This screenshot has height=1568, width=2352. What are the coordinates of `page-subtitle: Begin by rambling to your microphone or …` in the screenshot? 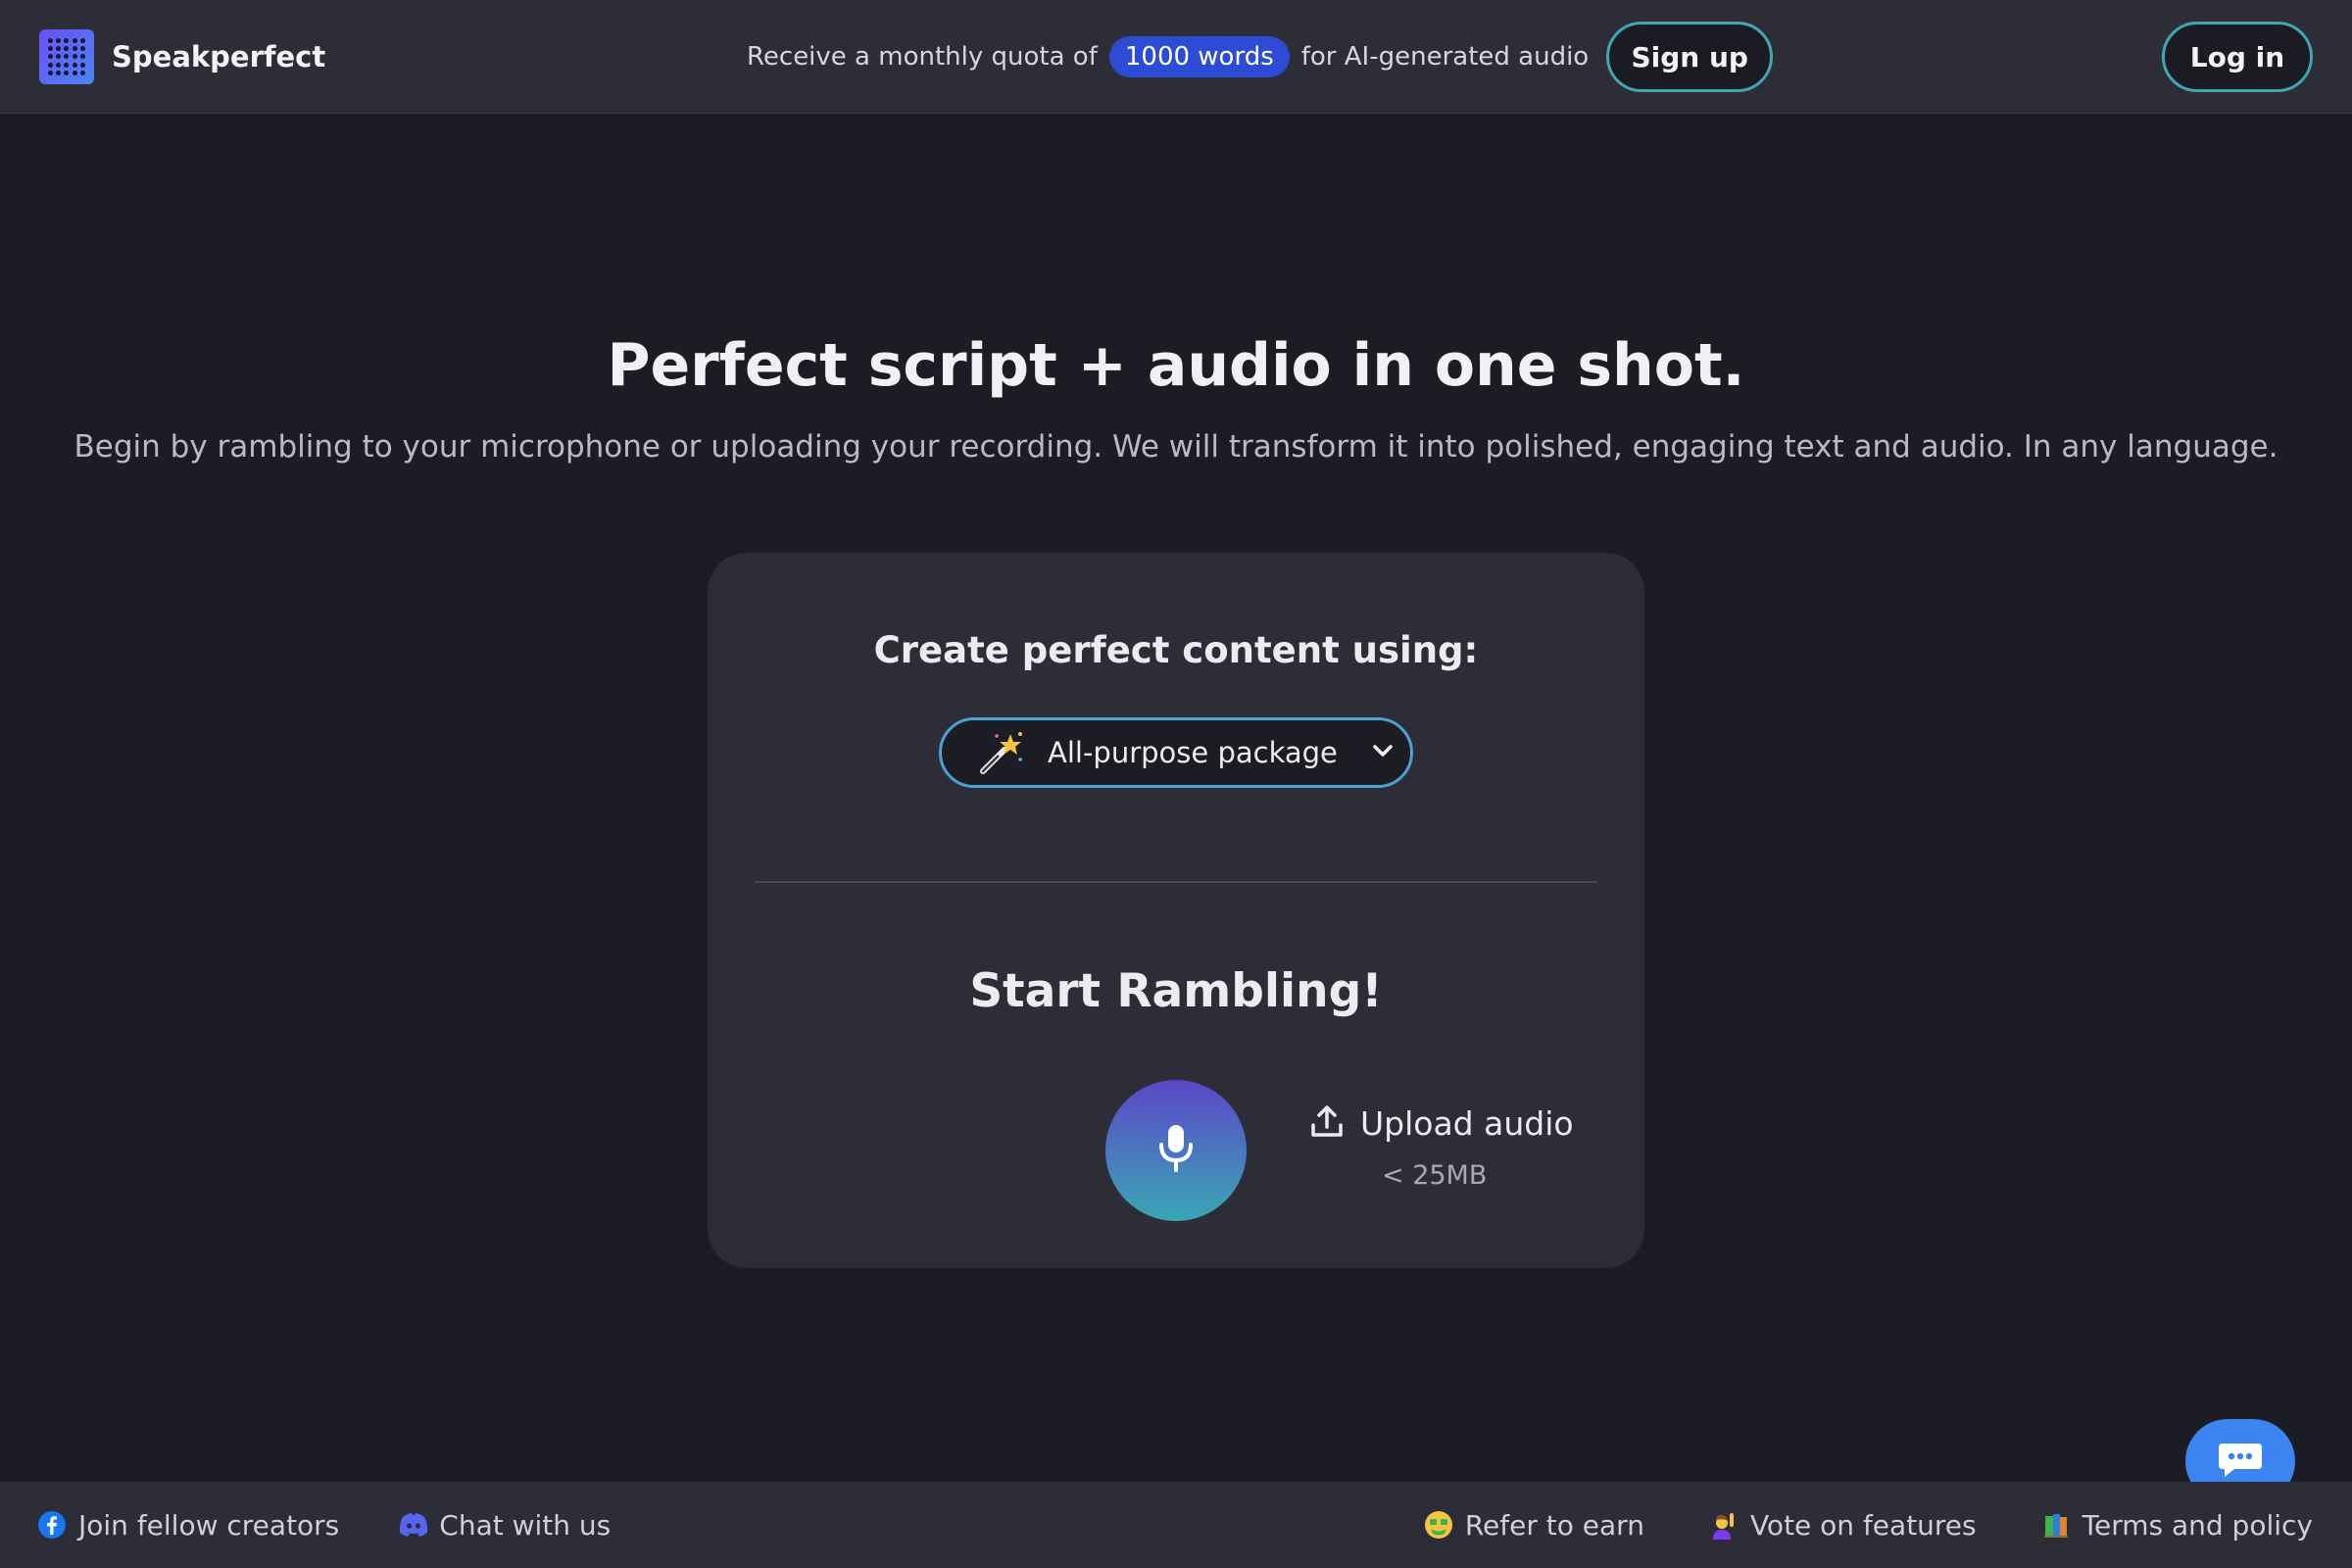 It's located at (1176, 447).